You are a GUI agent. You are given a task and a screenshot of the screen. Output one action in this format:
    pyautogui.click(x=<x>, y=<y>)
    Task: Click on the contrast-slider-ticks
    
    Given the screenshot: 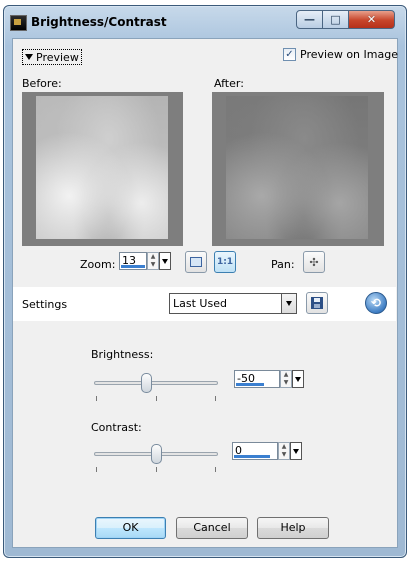 What is the action you would take?
    pyautogui.click(x=156, y=469)
    